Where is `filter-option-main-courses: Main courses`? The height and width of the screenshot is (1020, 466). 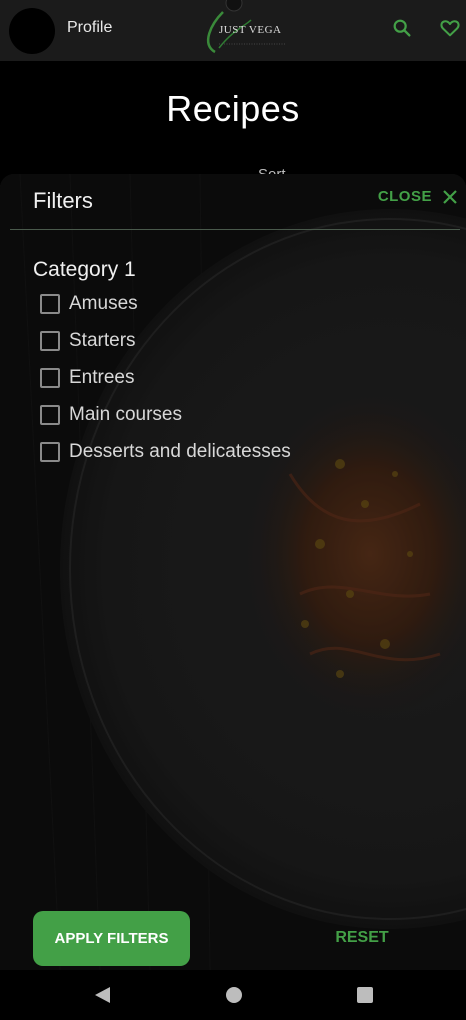 filter-option-main-courses: Main courses is located at coordinates (111, 415).